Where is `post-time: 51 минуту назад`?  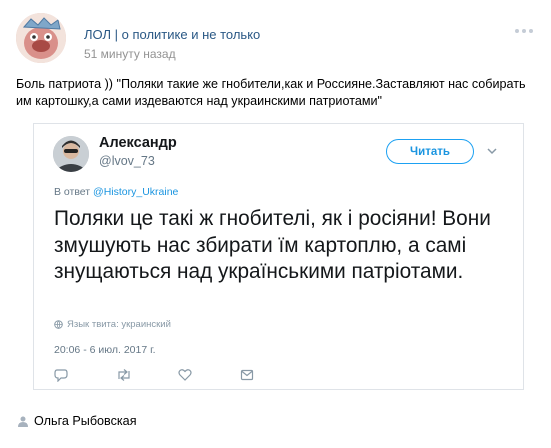 post-time: 51 минуту назад is located at coordinates (172, 54).